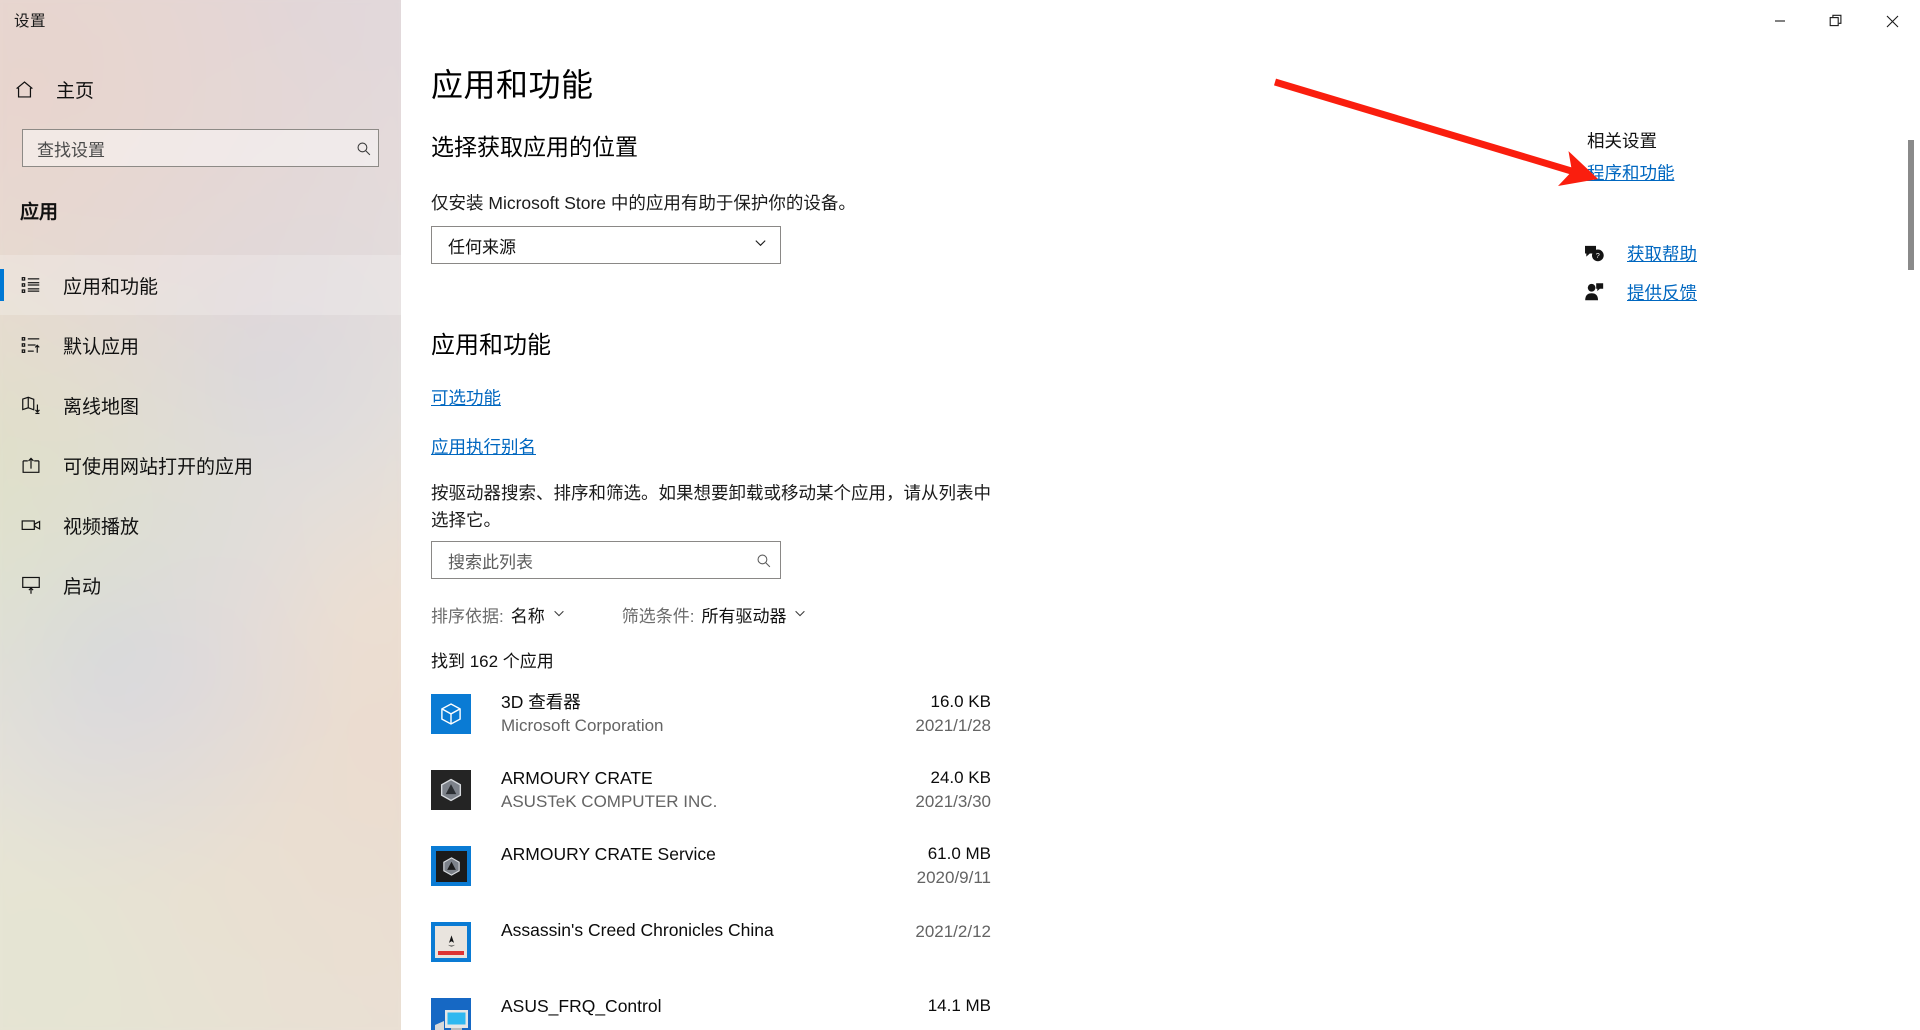 This screenshot has height=1030, width=1920. Describe the element at coordinates (1594, 253) in the screenshot. I see `help-chat-icon: ?` at that location.